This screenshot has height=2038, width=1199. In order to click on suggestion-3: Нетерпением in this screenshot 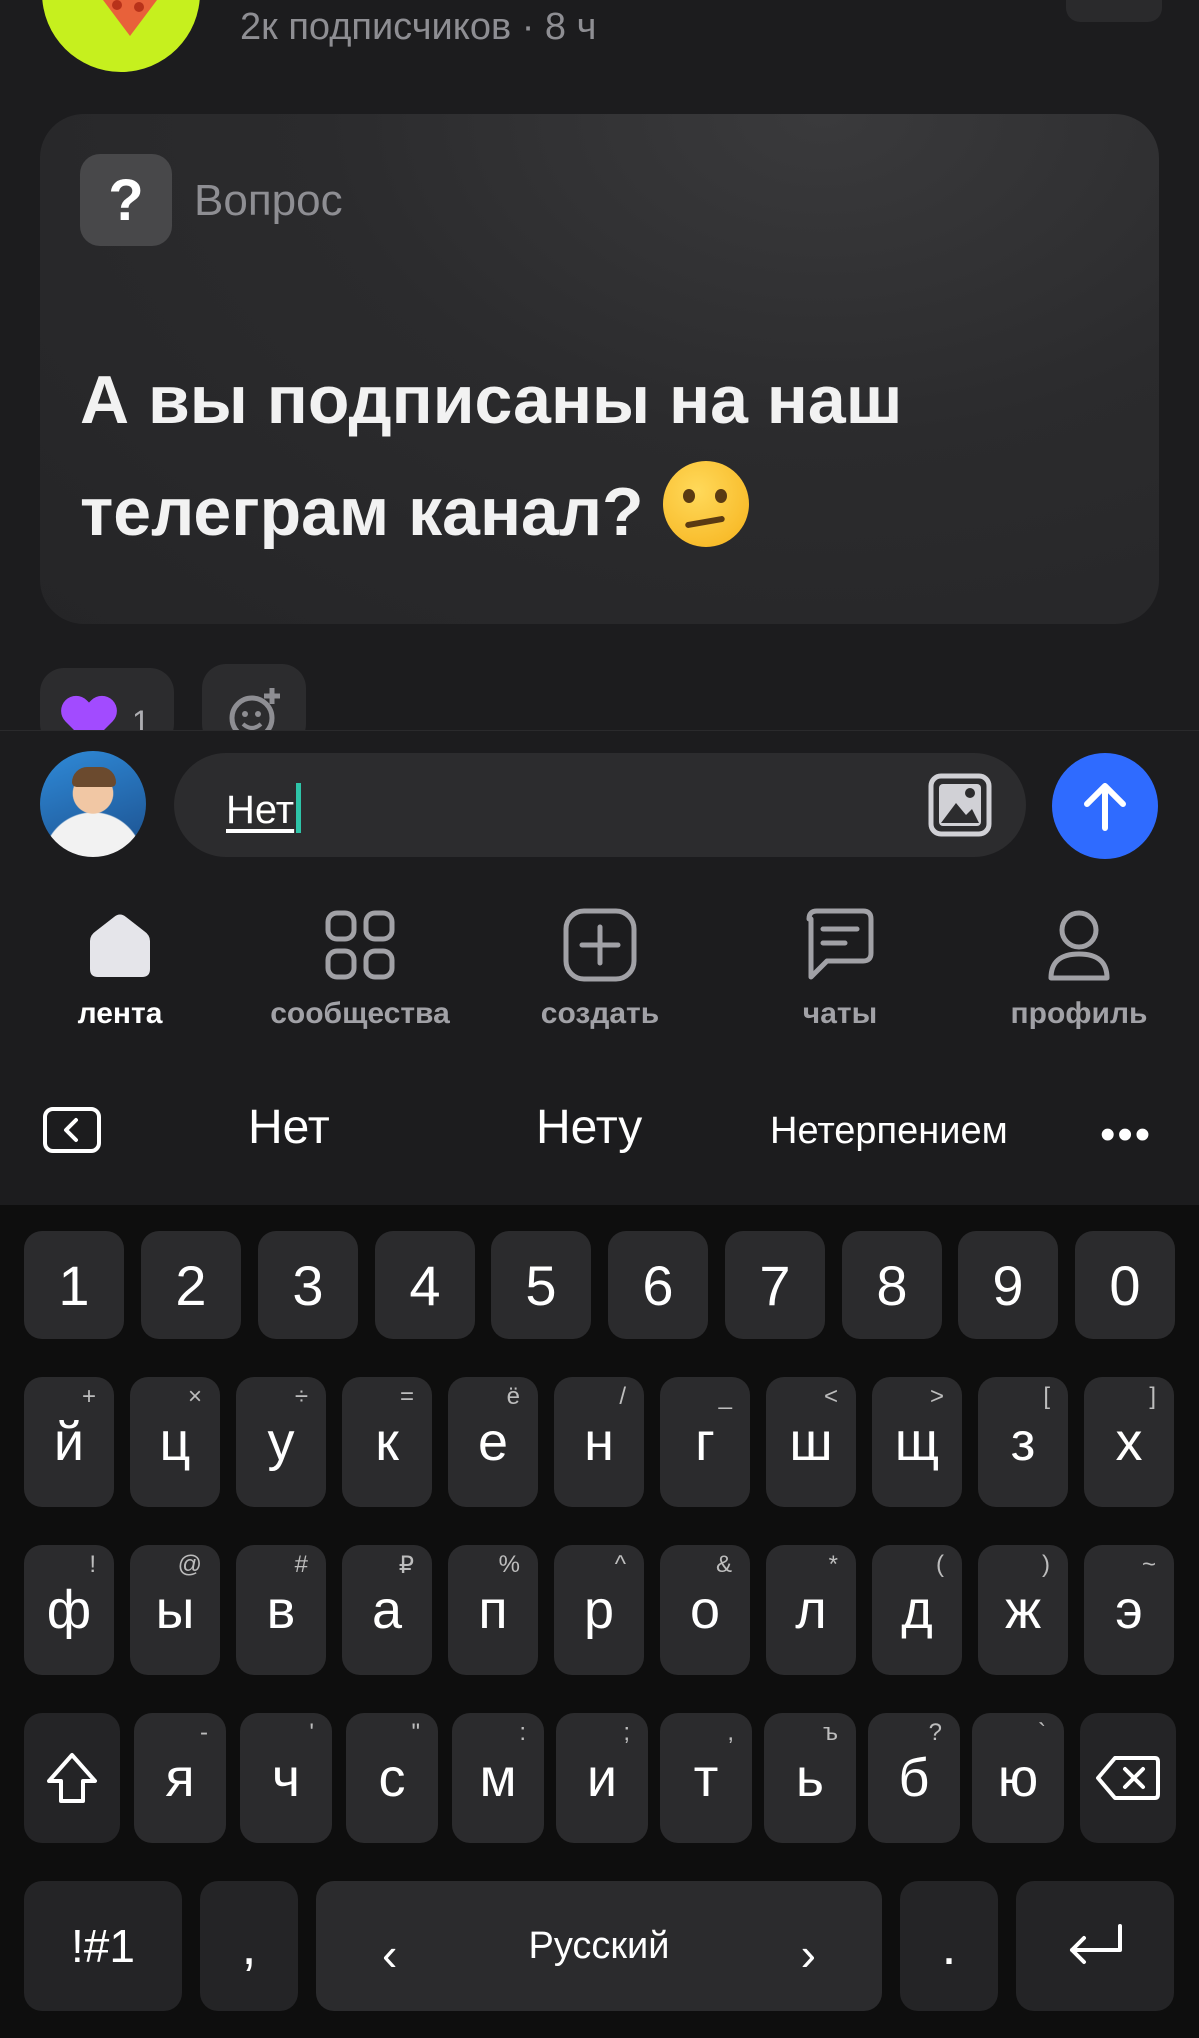, I will do `click(889, 1131)`.